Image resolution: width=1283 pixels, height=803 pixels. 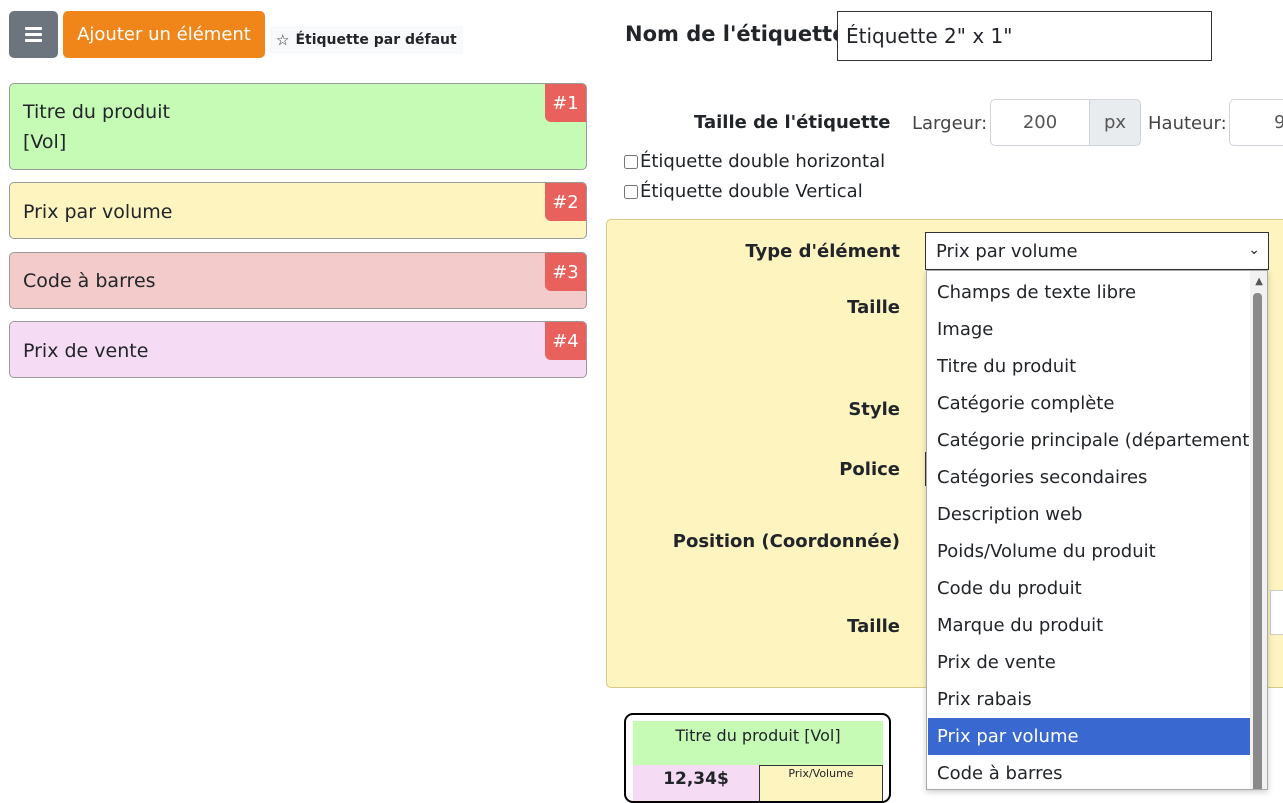 What do you see at coordinates (631, 191) in the screenshot?
I see `double-vertical-checkbox` at bounding box center [631, 191].